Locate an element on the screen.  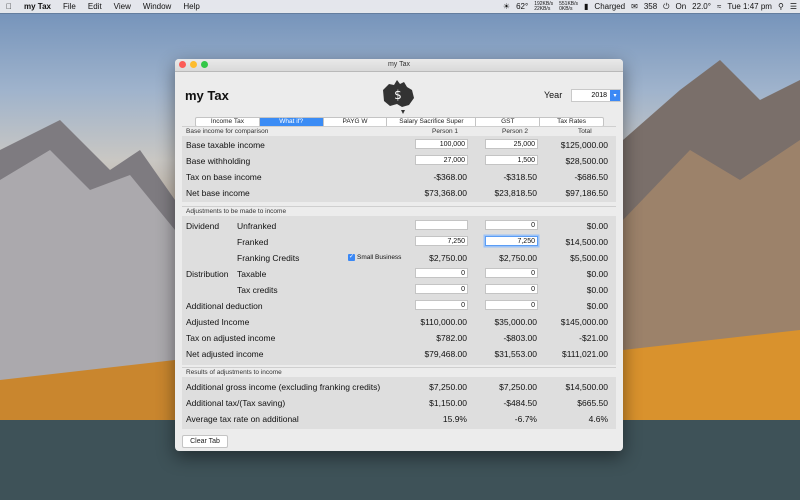
app-menu: my Tax is located at coordinates (37, 6).